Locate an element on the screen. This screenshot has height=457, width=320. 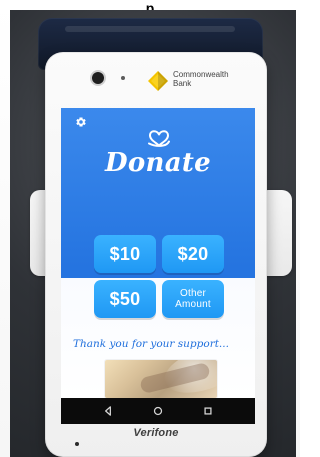
device-dot-icon is located at coordinates (77, 444).